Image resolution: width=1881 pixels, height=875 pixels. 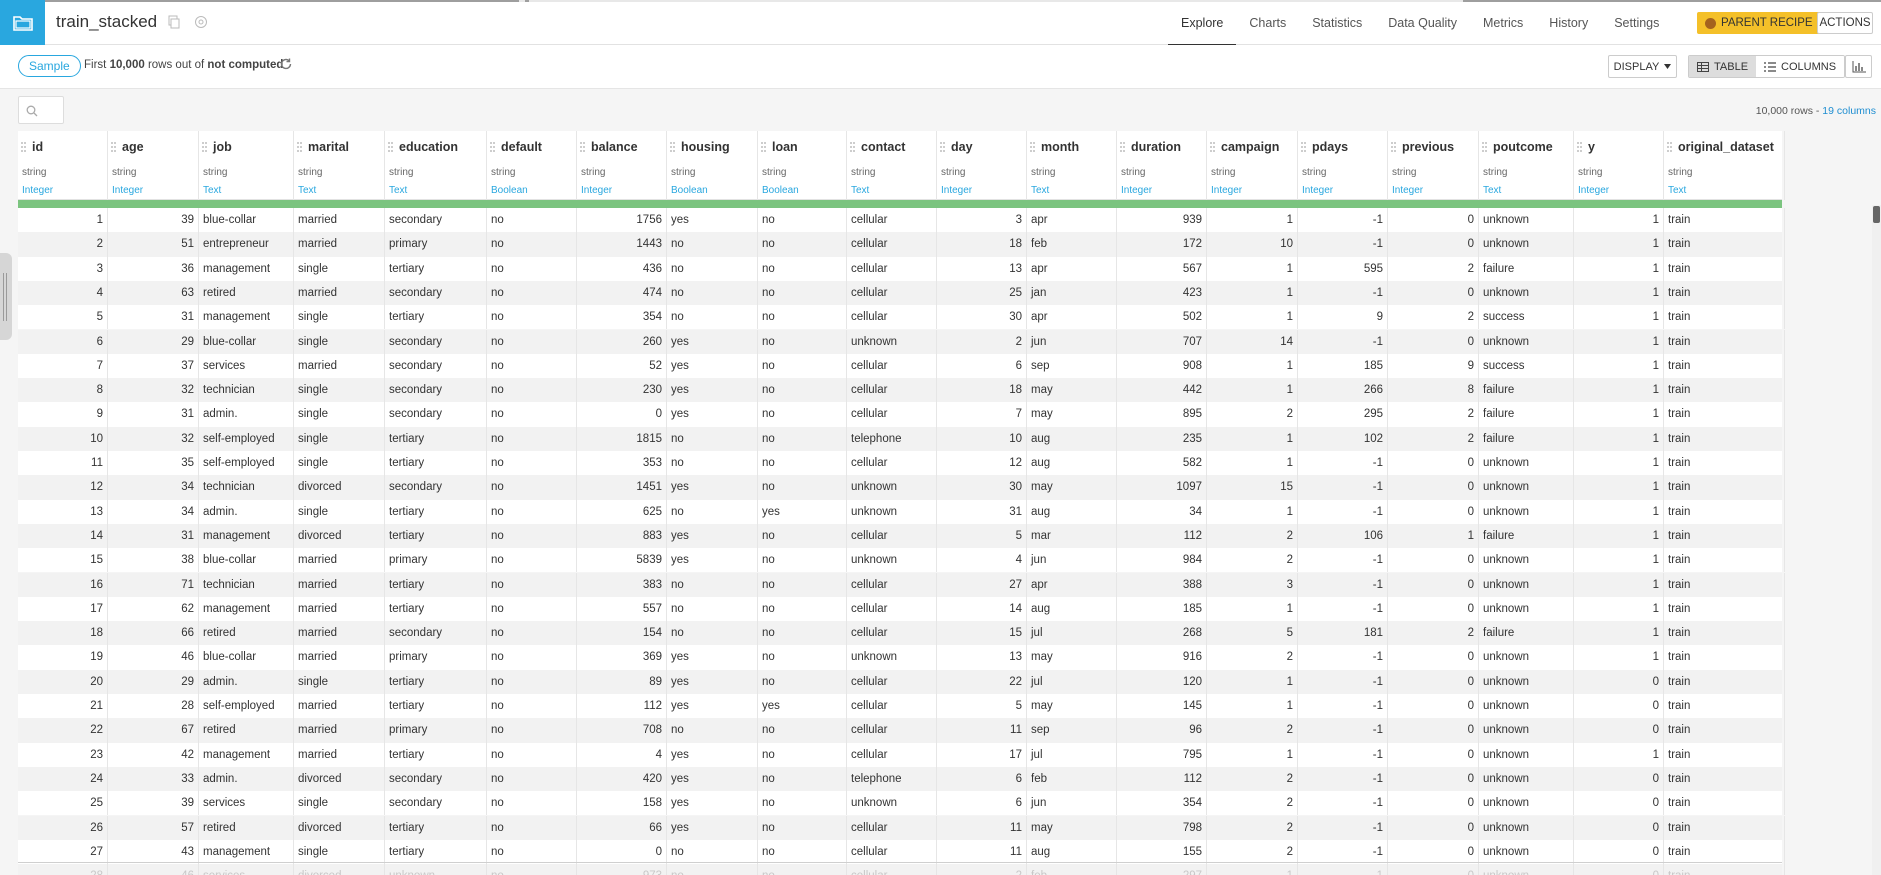 I want to click on cell-pdays: 102, so click(x=1343, y=438).